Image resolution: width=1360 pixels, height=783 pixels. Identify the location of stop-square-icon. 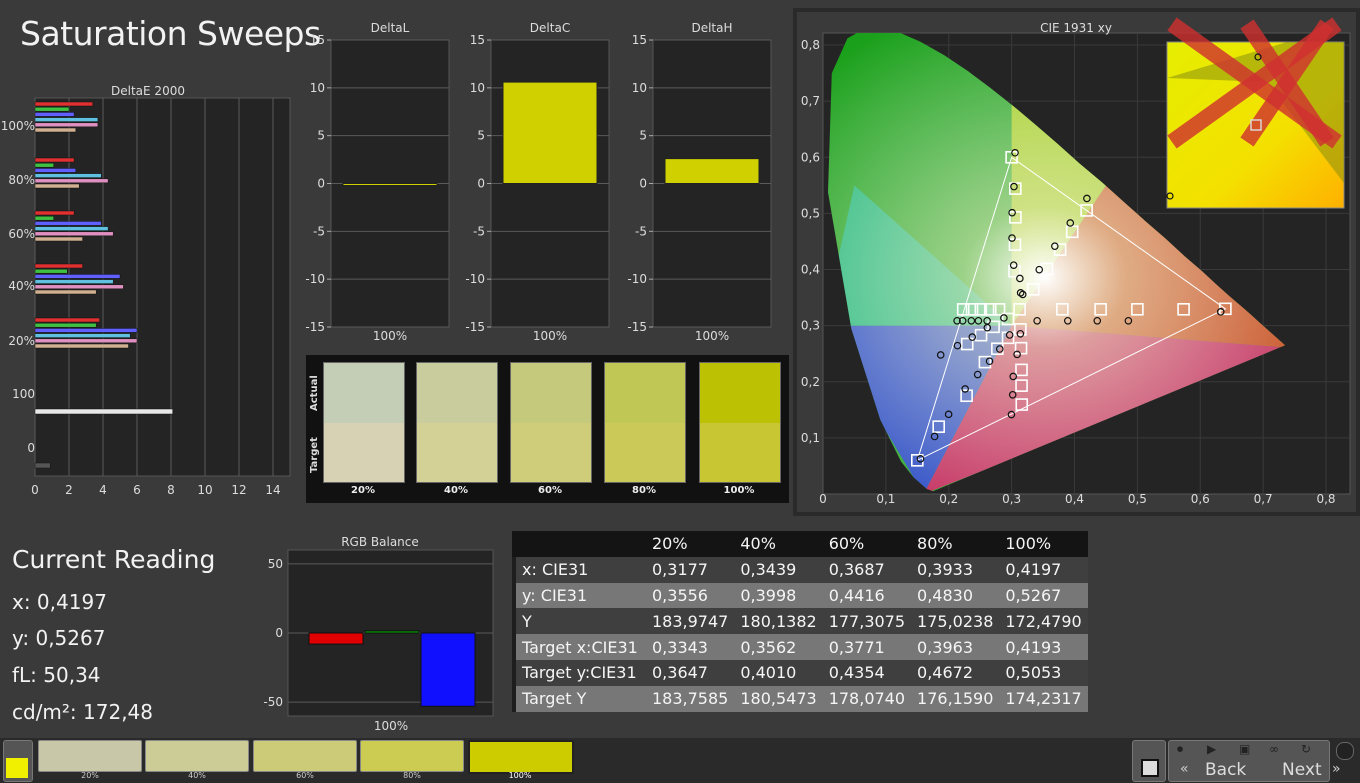
(1150, 768).